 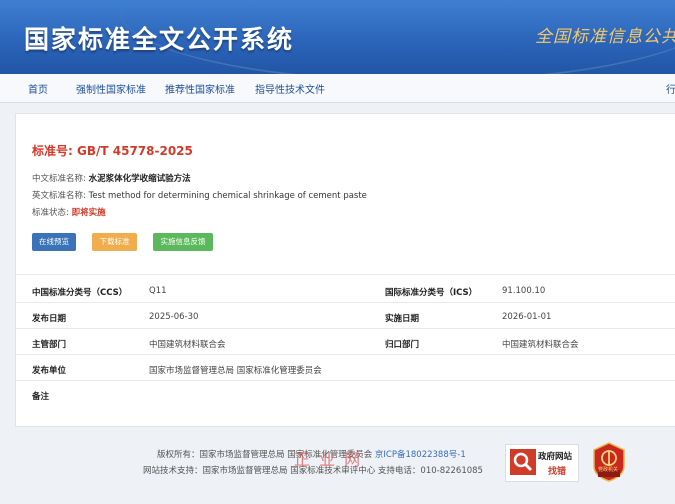 I want to click on party-government-emblem-icon, so click(x=609, y=462).